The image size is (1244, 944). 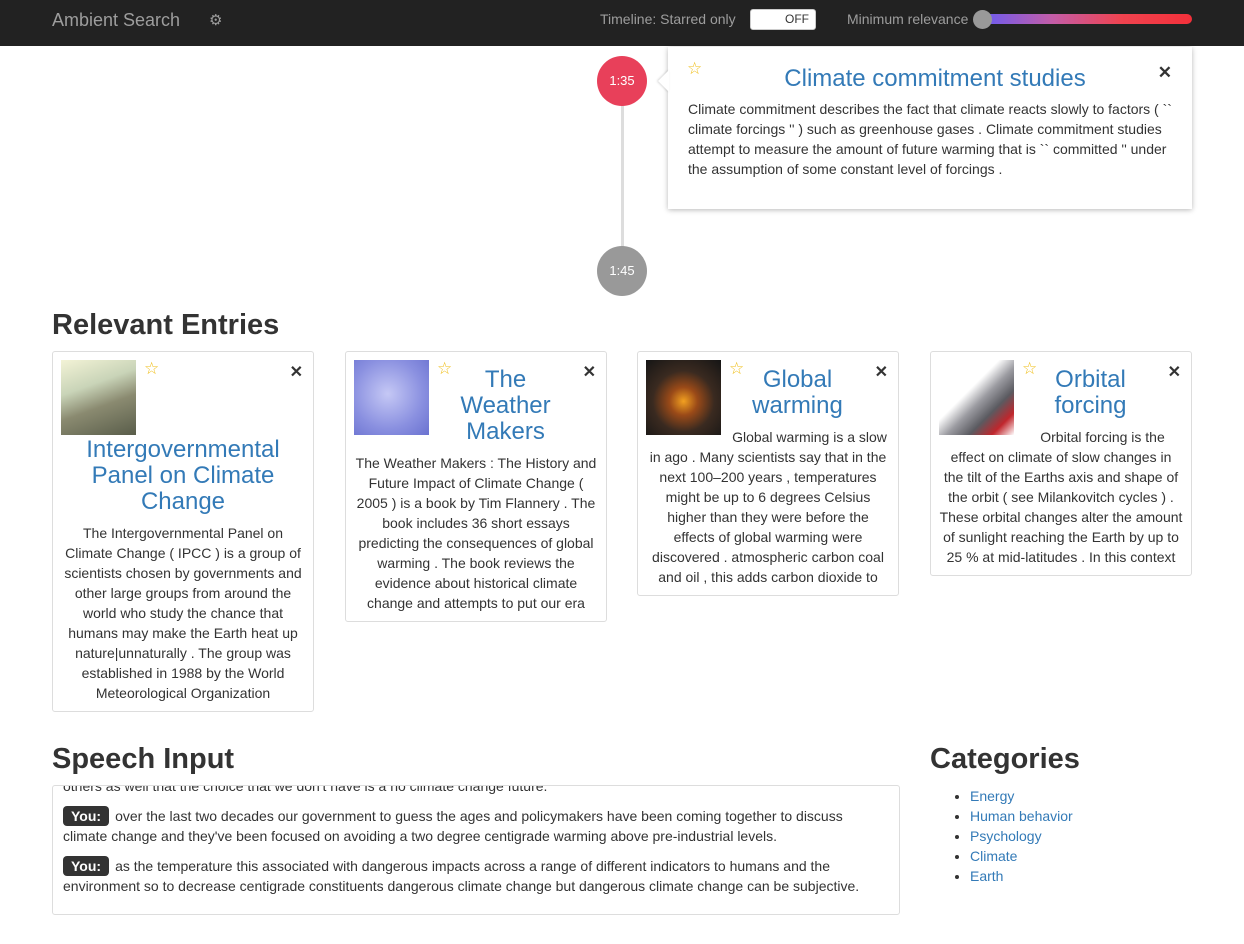 I want to click on category-item: Climate, so click(x=1021, y=856).